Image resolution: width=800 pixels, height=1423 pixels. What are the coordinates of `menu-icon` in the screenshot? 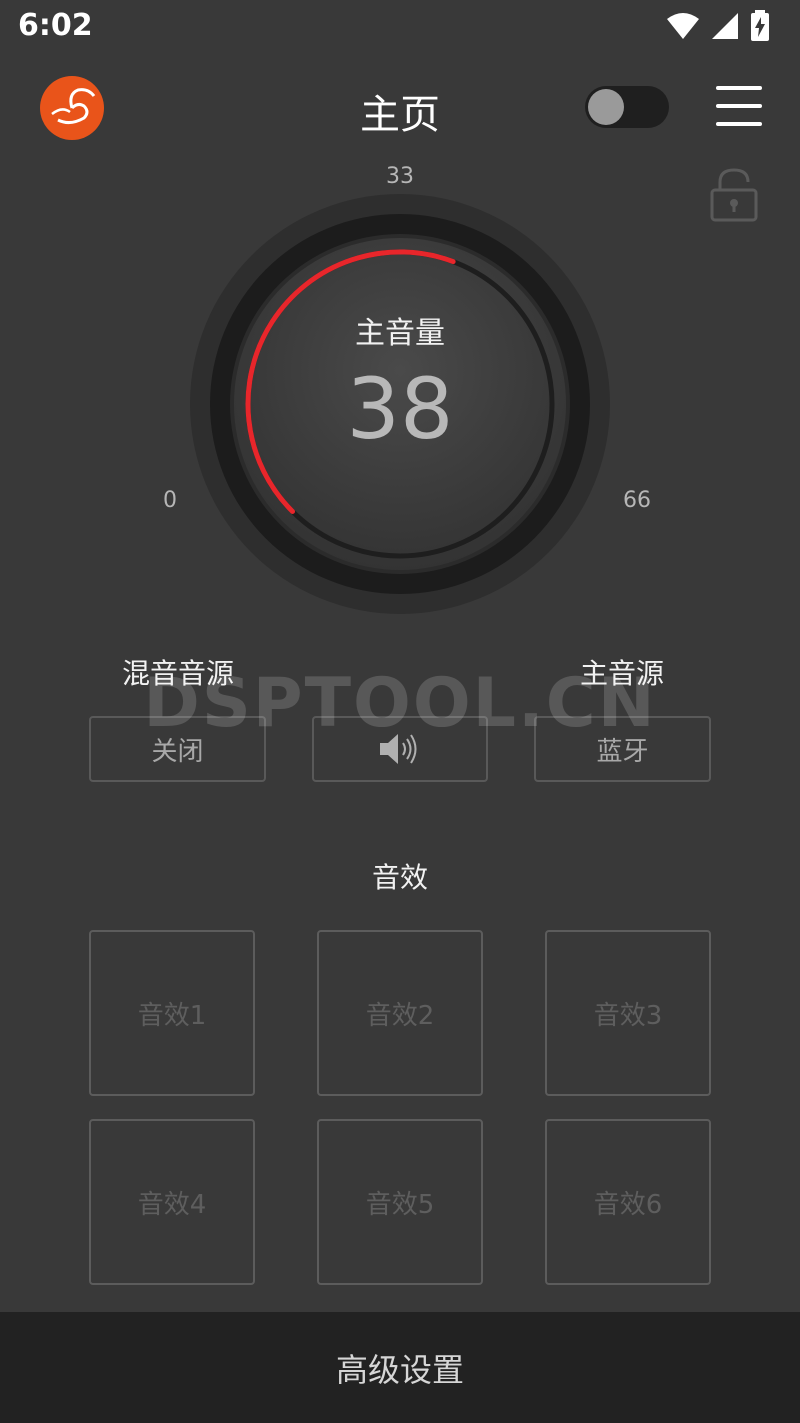 It's located at (739, 106).